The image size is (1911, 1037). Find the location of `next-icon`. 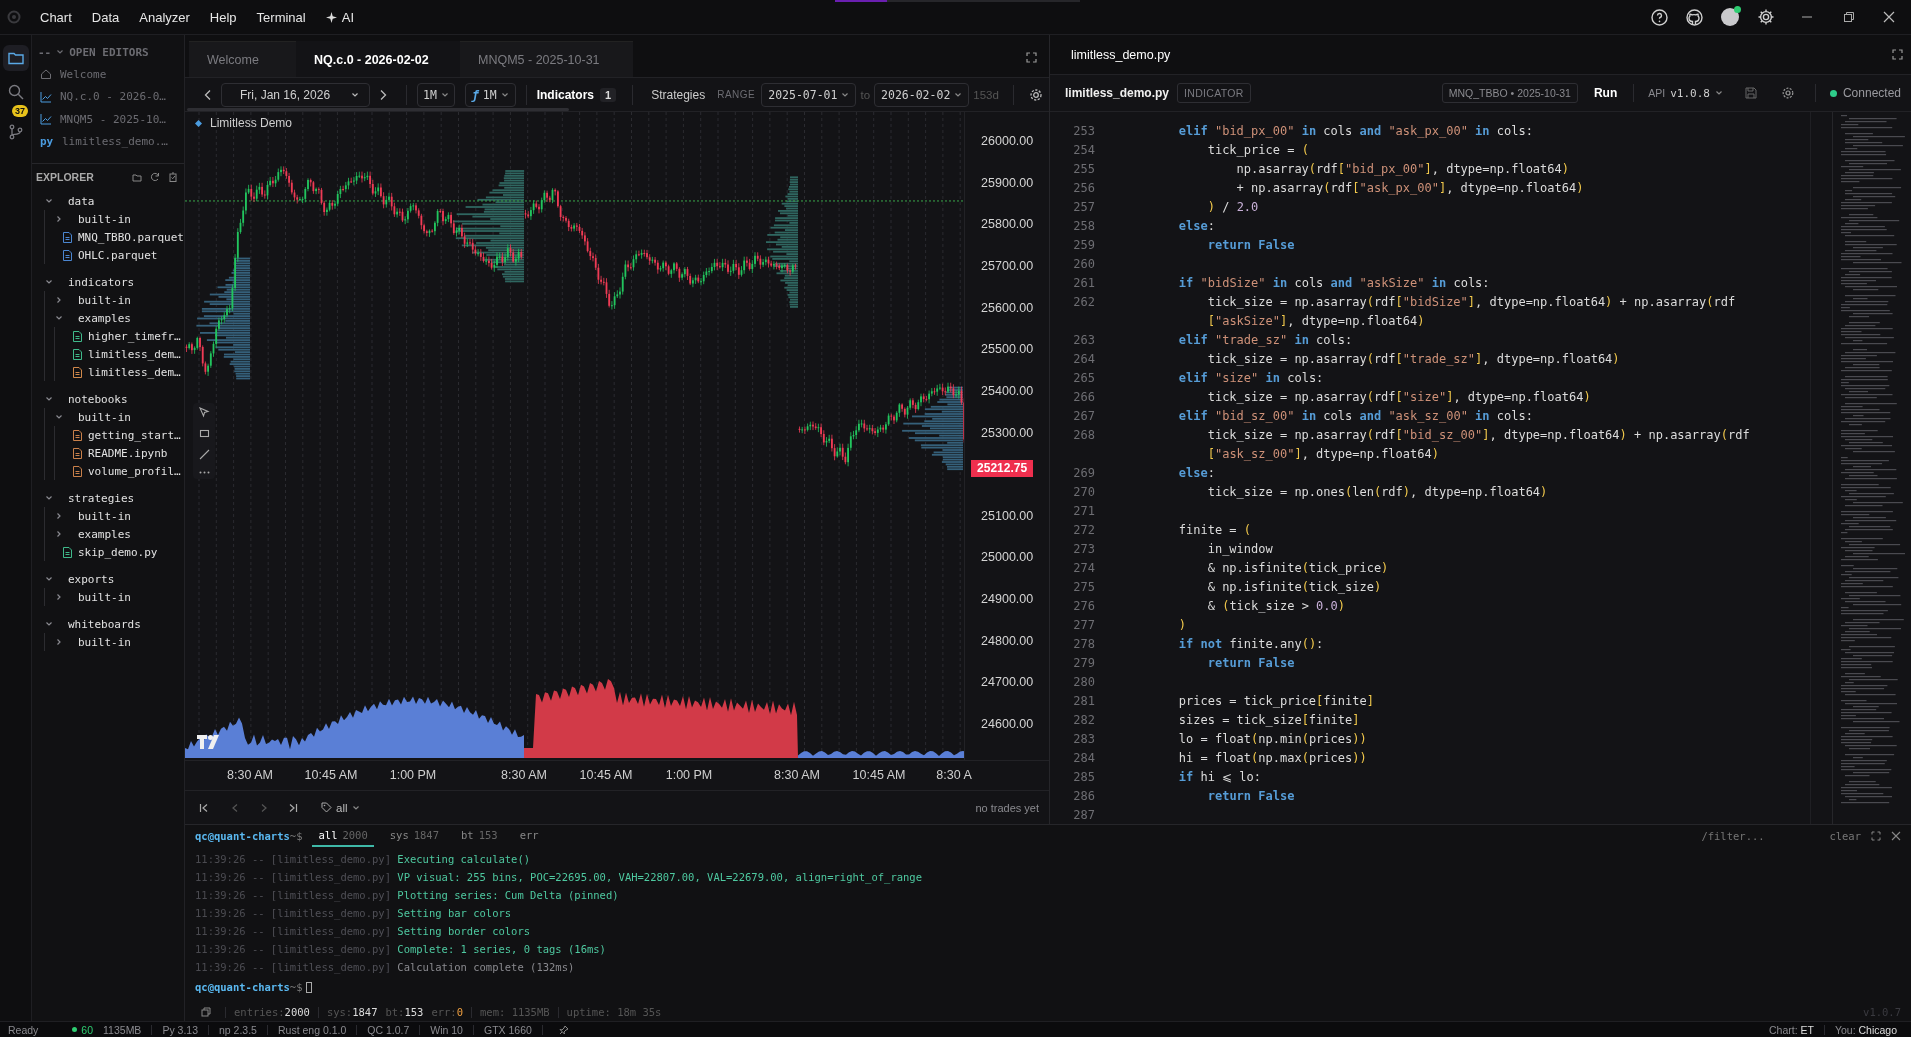

next-icon is located at coordinates (383, 94).